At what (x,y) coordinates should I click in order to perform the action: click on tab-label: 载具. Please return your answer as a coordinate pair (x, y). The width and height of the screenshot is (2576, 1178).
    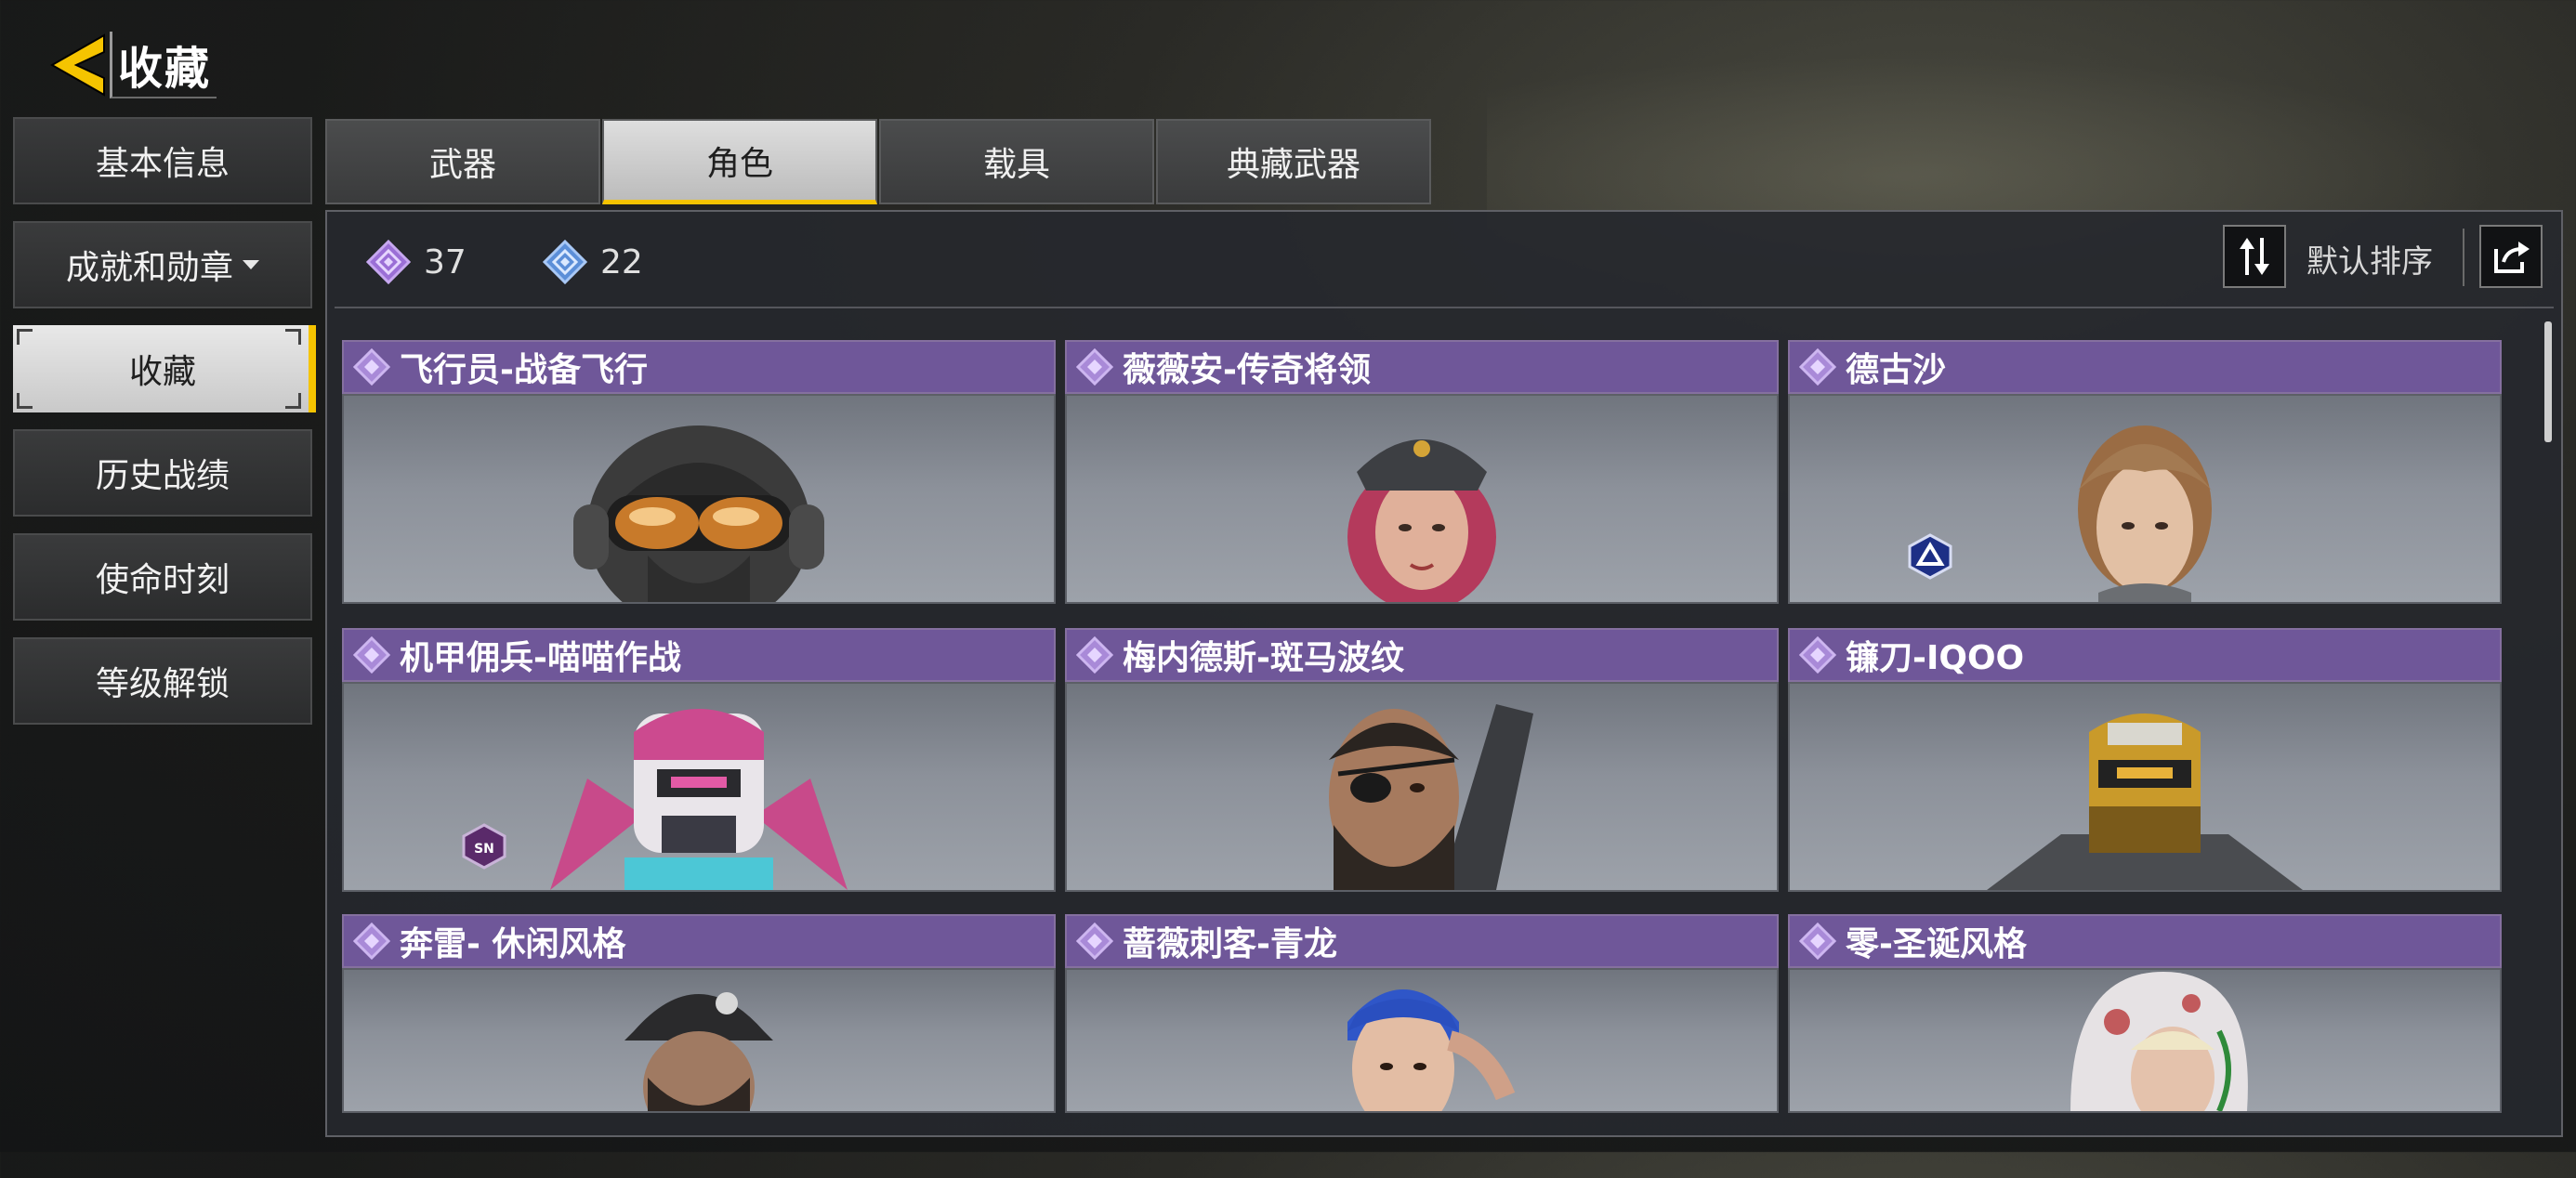
    Looking at the image, I should click on (1016, 165).